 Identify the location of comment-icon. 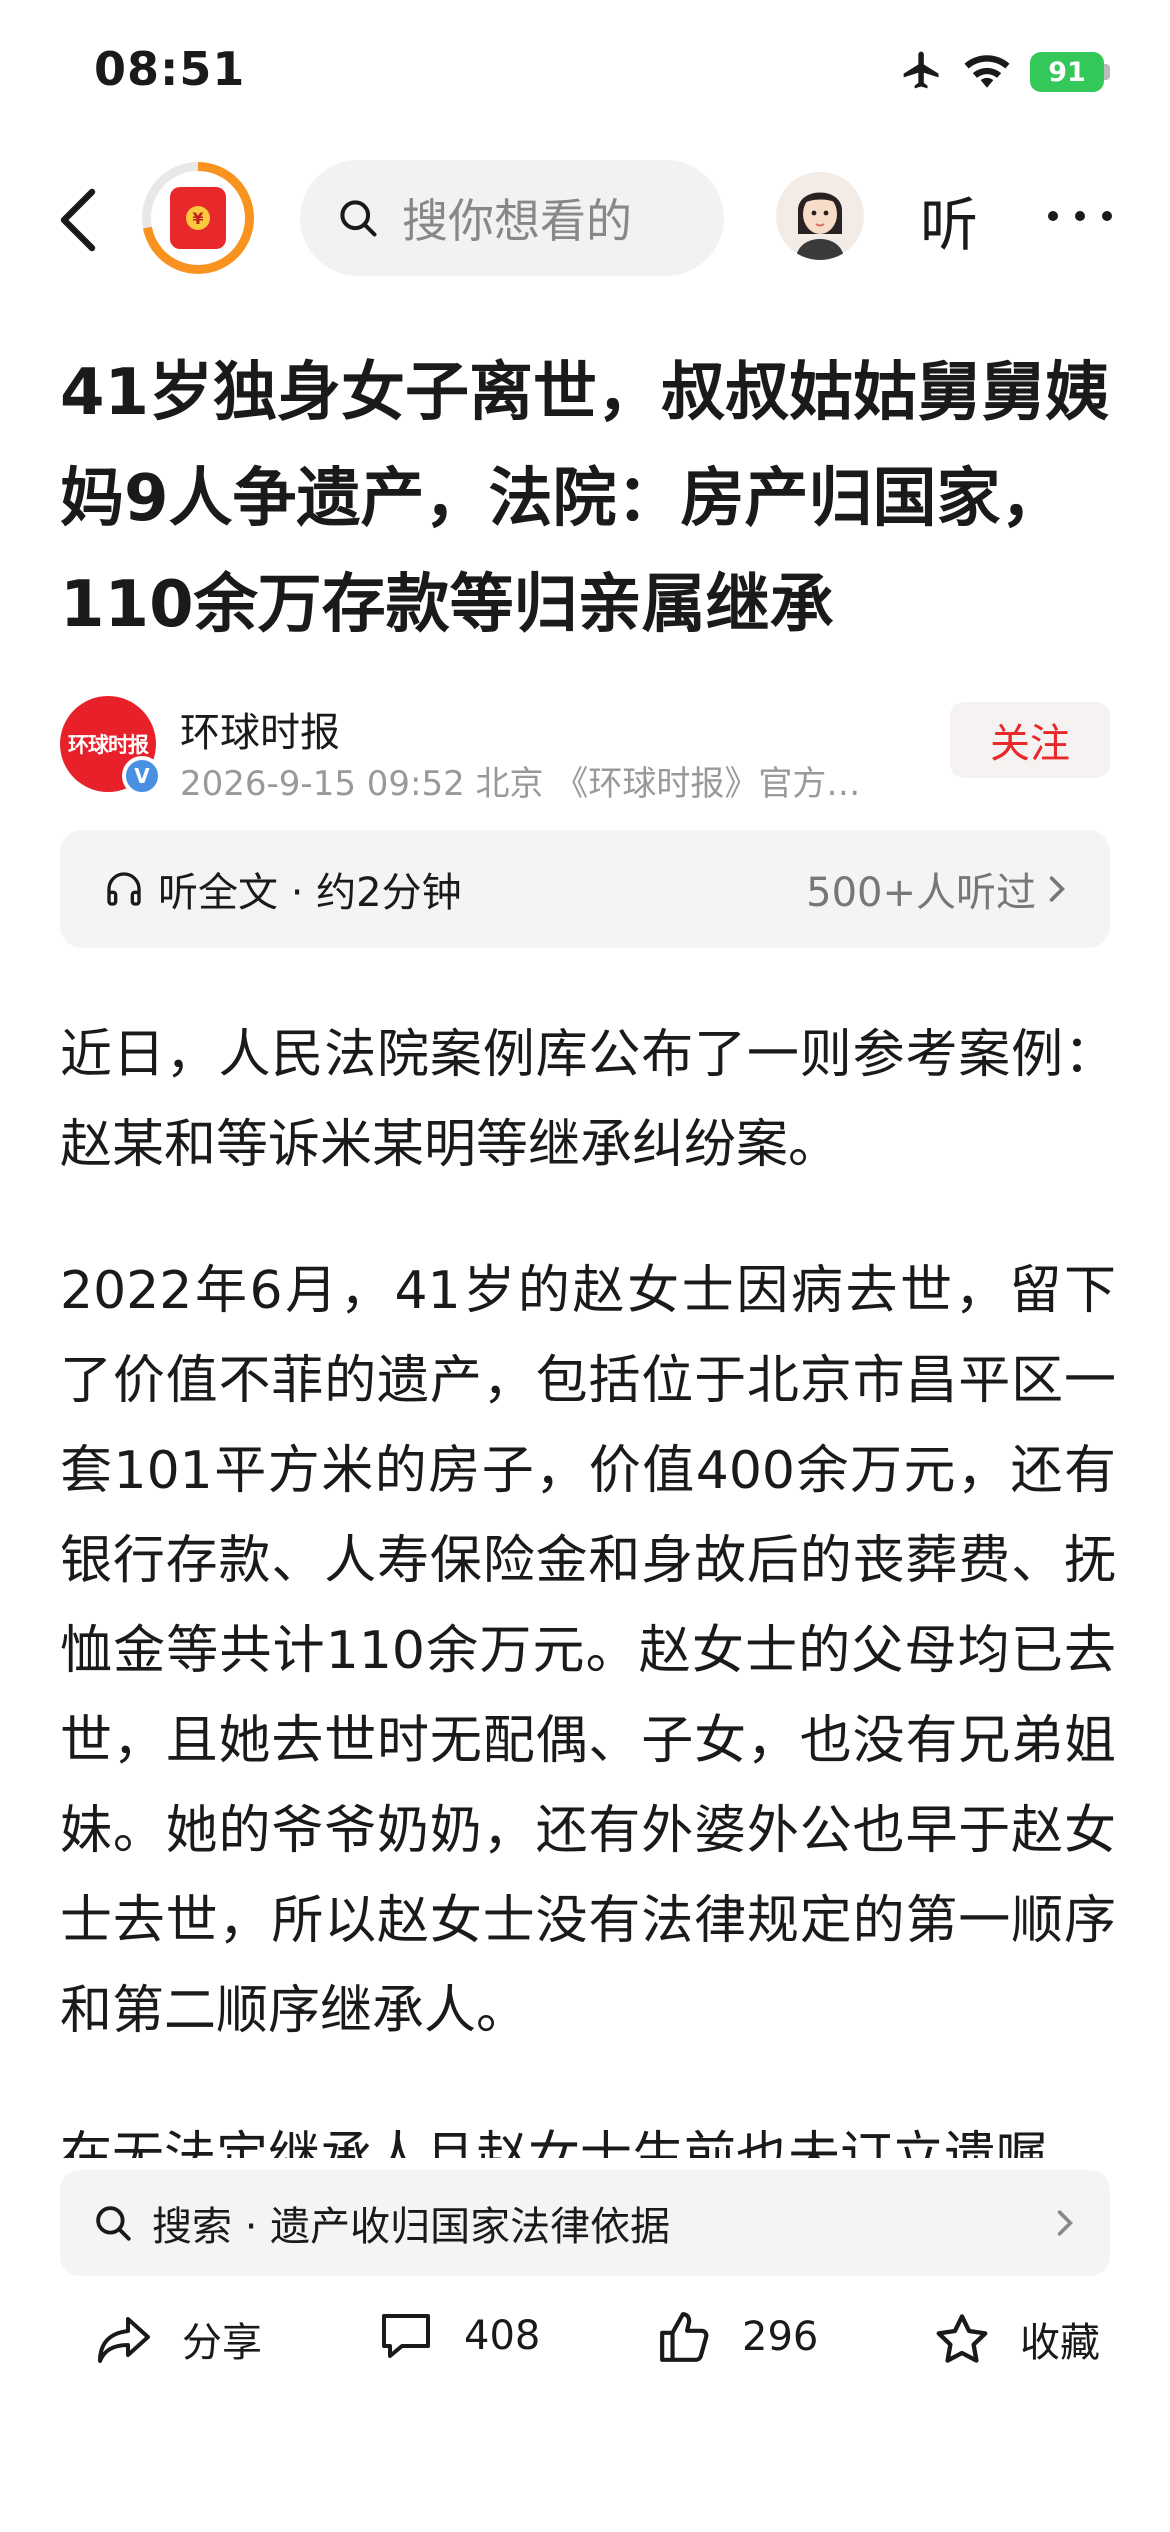
(406, 2336).